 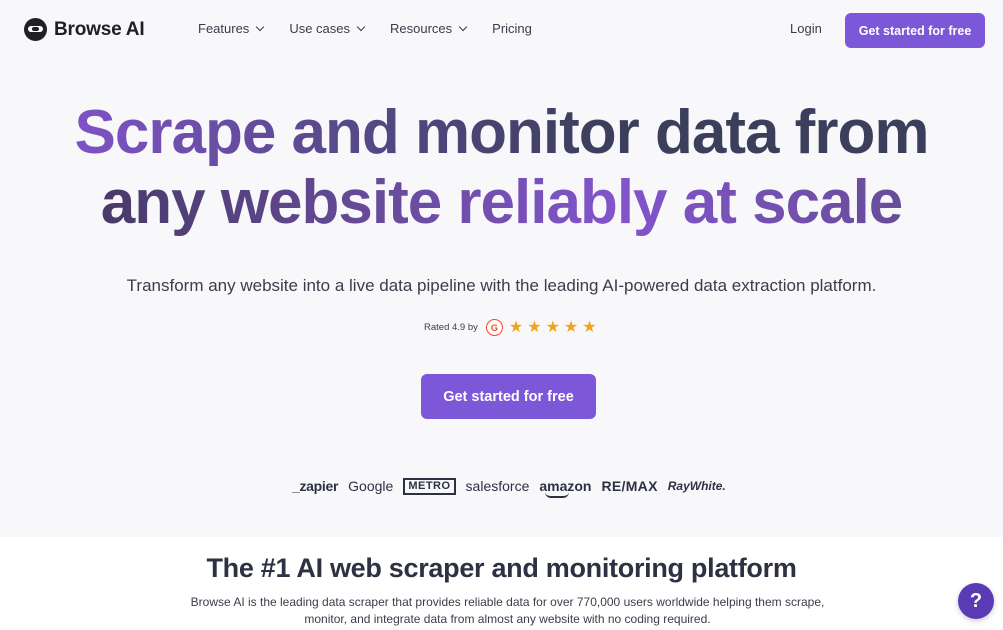 What do you see at coordinates (494, 327) in the screenshot?
I see `g2-icon: G` at bounding box center [494, 327].